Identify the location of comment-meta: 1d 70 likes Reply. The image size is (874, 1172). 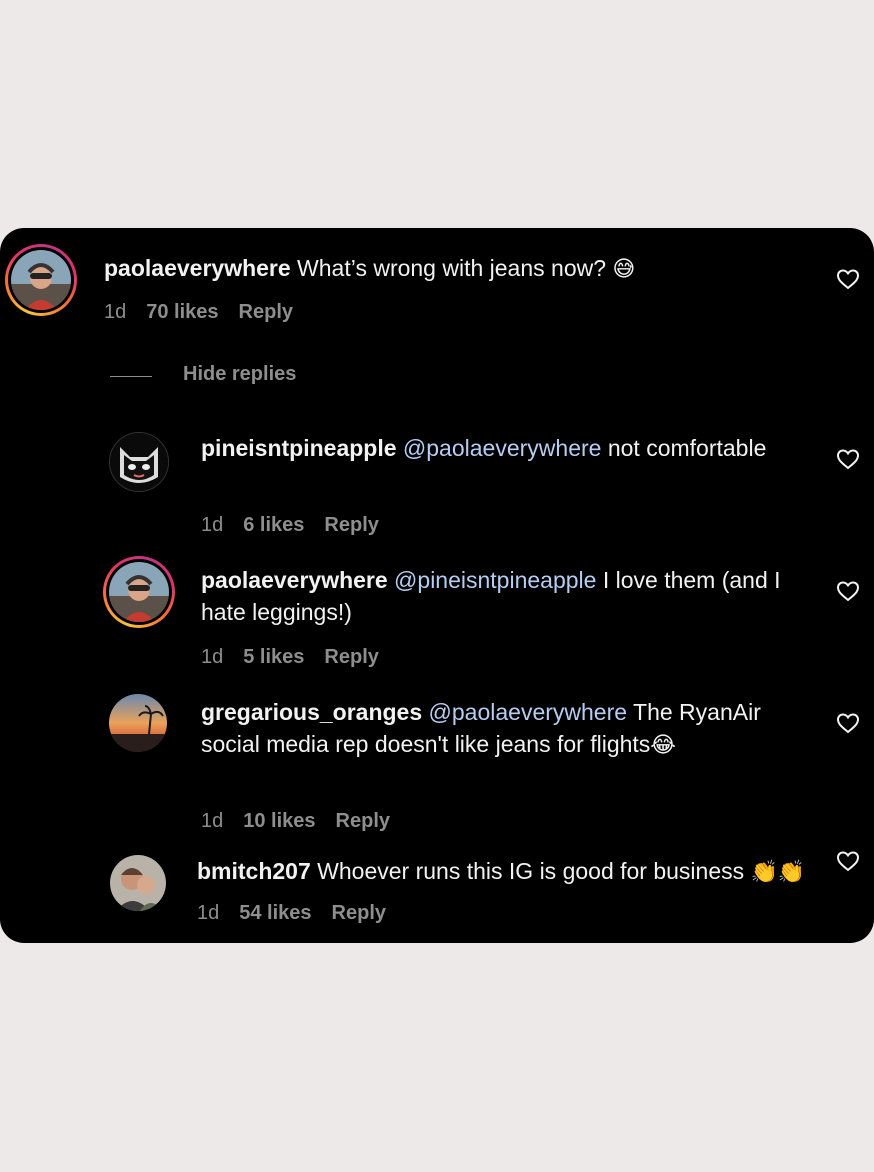
(208, 312).